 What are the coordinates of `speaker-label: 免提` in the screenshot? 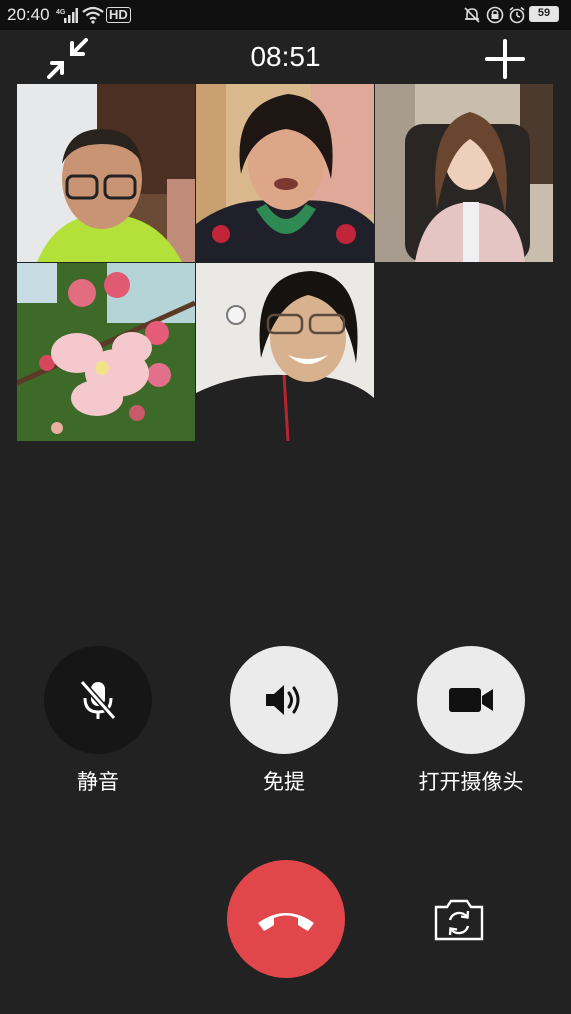 It's located at (284, 782).